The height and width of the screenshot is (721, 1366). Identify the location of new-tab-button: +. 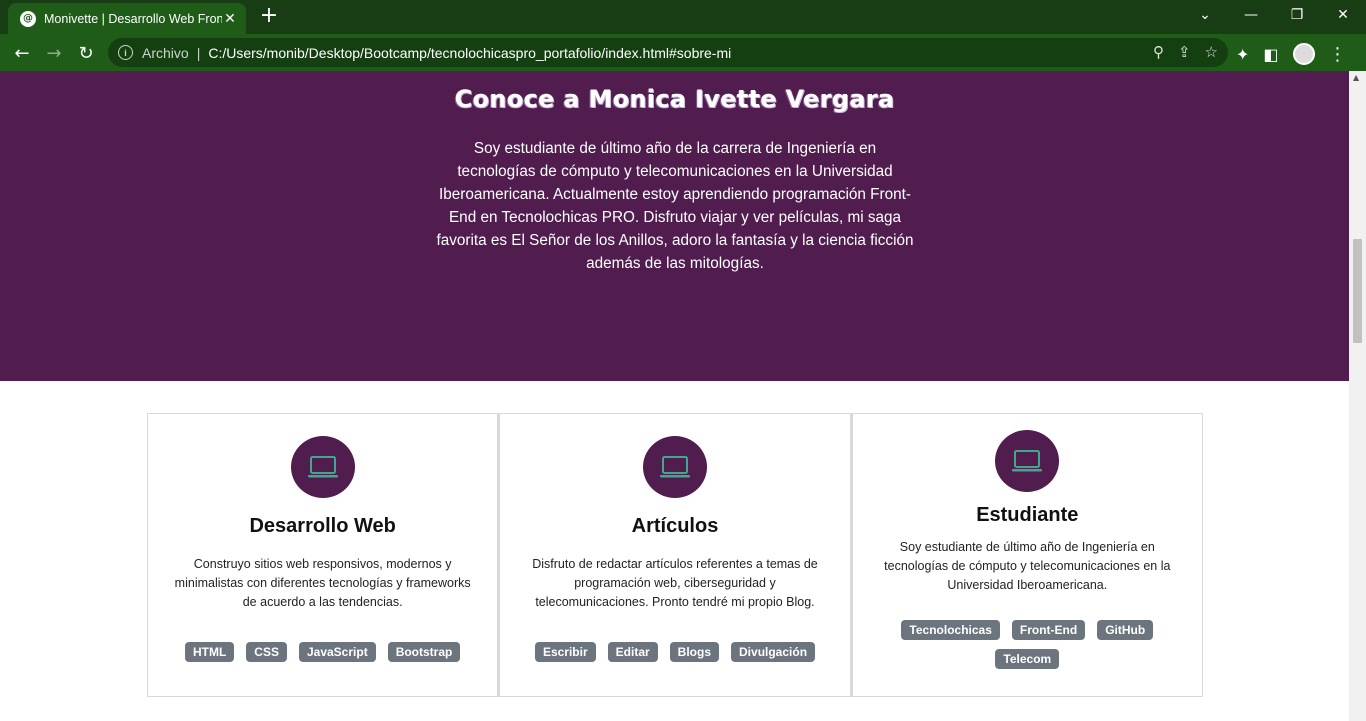
(269, 17).